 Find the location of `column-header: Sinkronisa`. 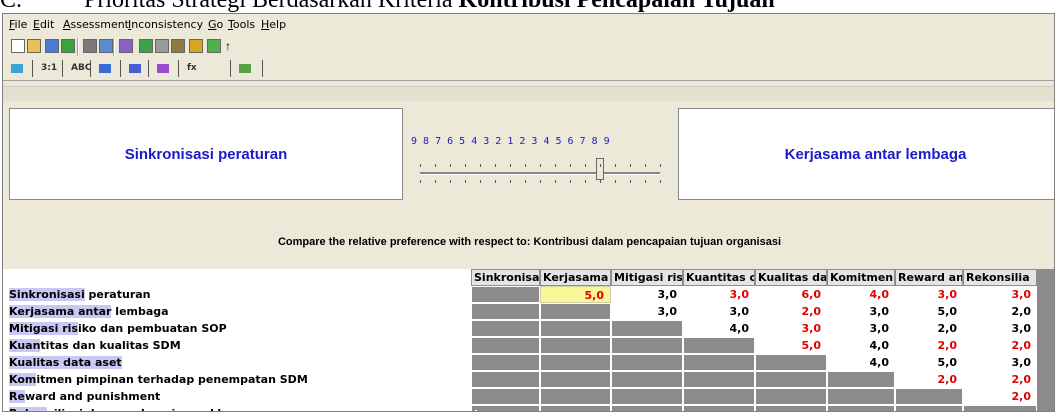

column-header: Sinkronisa is located at coordinates (505, 277).